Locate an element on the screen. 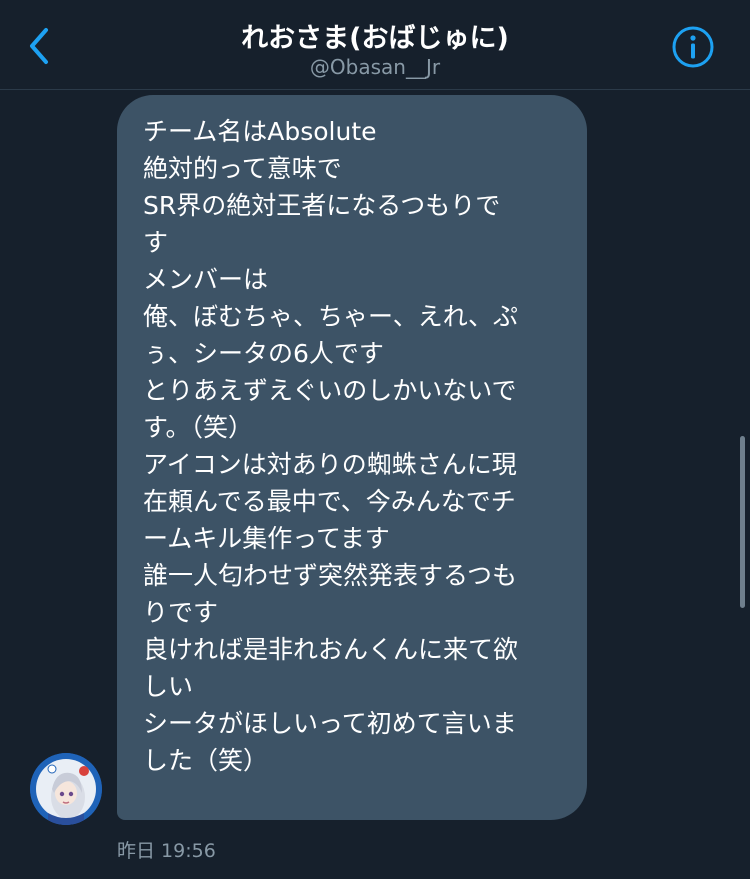 This screenshot has width=750, height=879. user-avatar is located at coordinates (66, 789).